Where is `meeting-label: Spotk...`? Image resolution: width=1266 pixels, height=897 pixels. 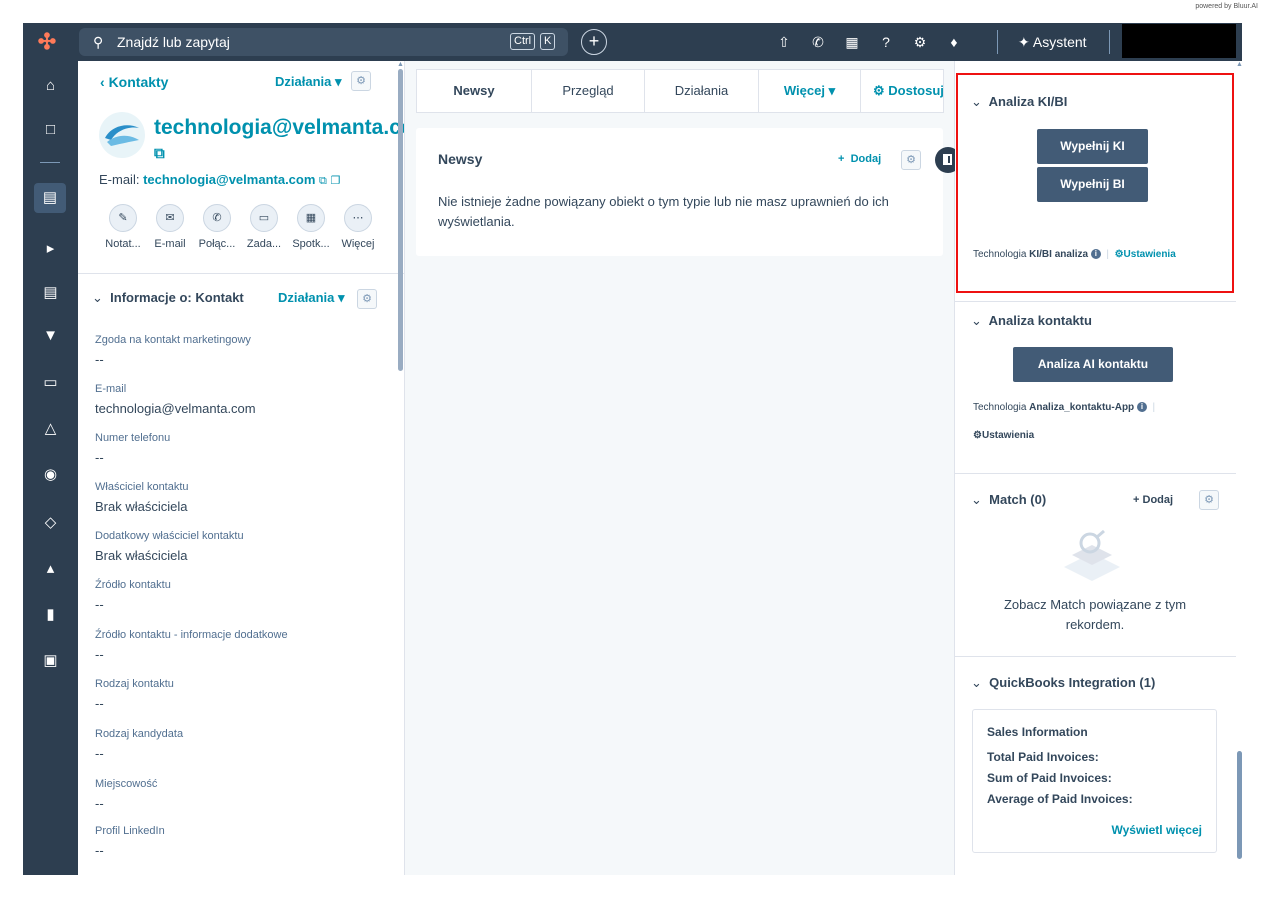
meeting-label: Spotk... is located at coordinates (311, 244).